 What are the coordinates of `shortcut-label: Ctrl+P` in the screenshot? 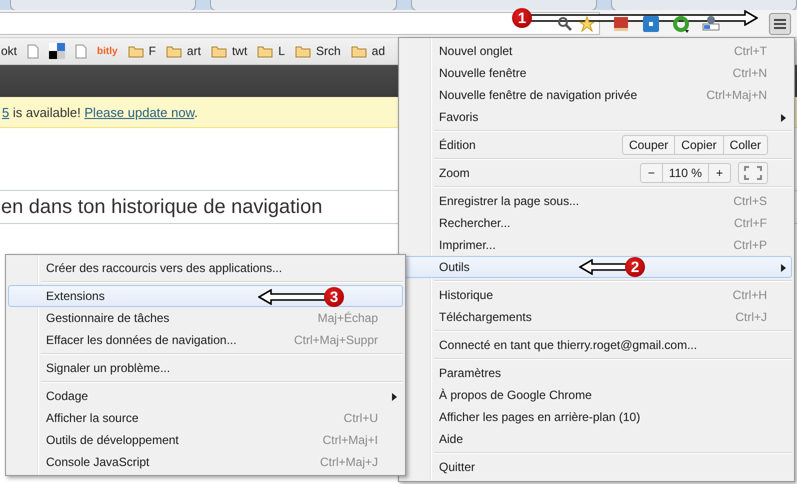 It's located at (750, 245).